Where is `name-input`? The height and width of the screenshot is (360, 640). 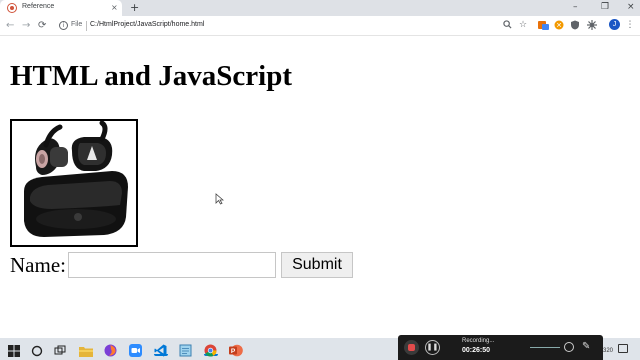
name-input is located at coordinates (172, 265).